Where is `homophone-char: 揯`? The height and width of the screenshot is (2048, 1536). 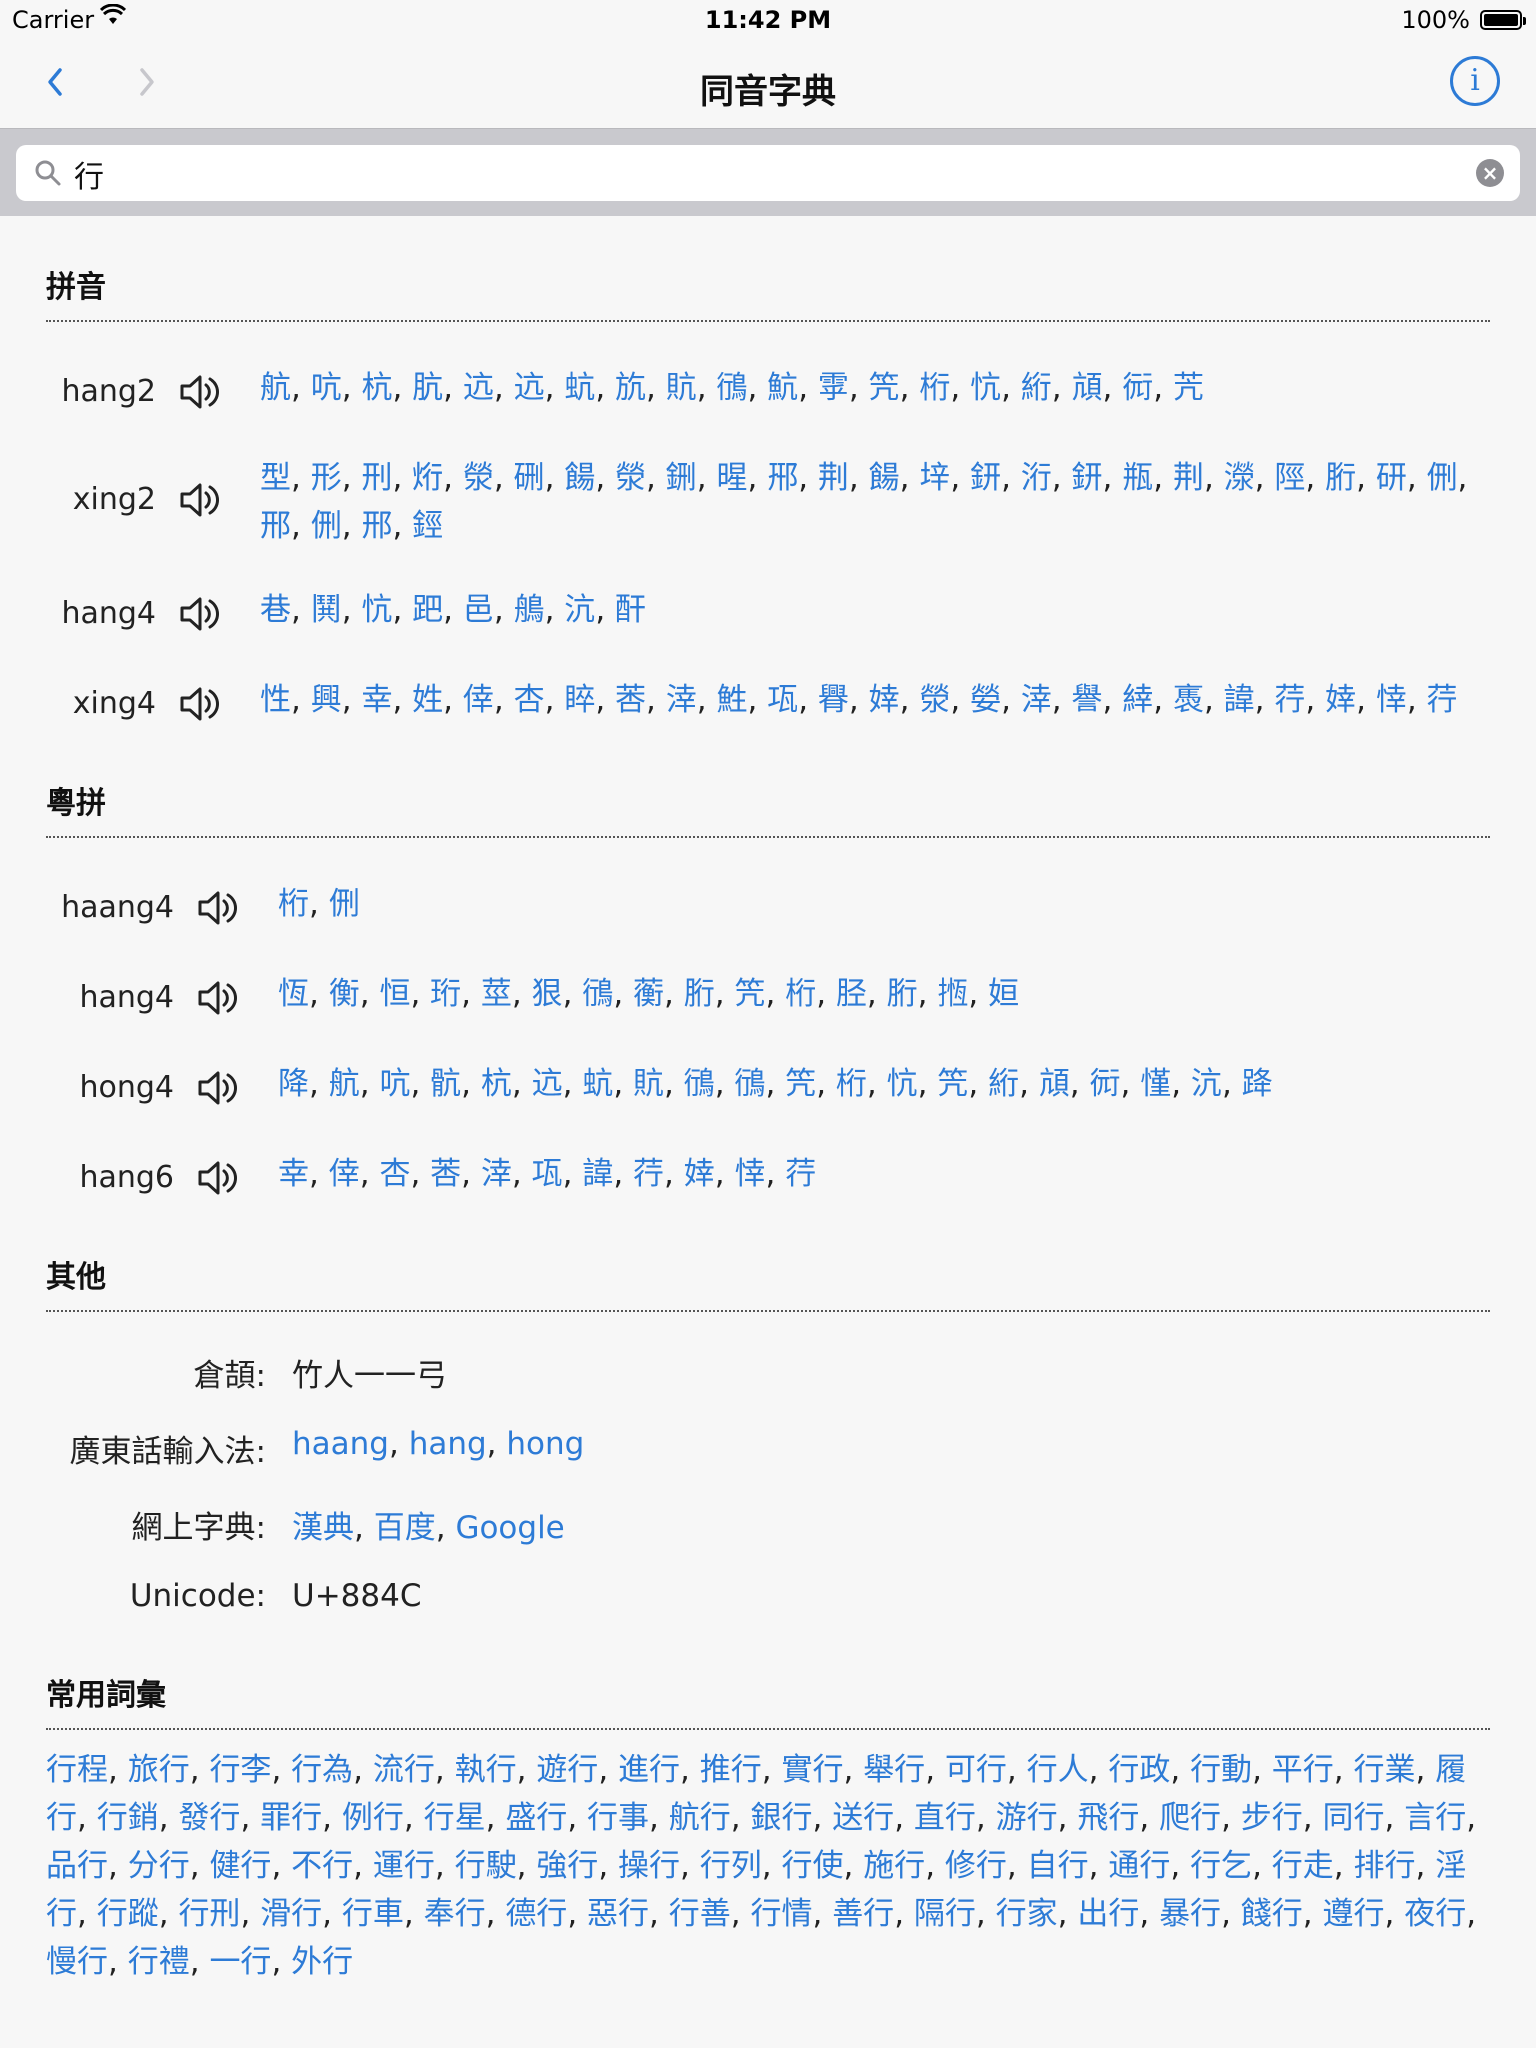
homophone-char: 揯 is located at coordinates (952, 994).